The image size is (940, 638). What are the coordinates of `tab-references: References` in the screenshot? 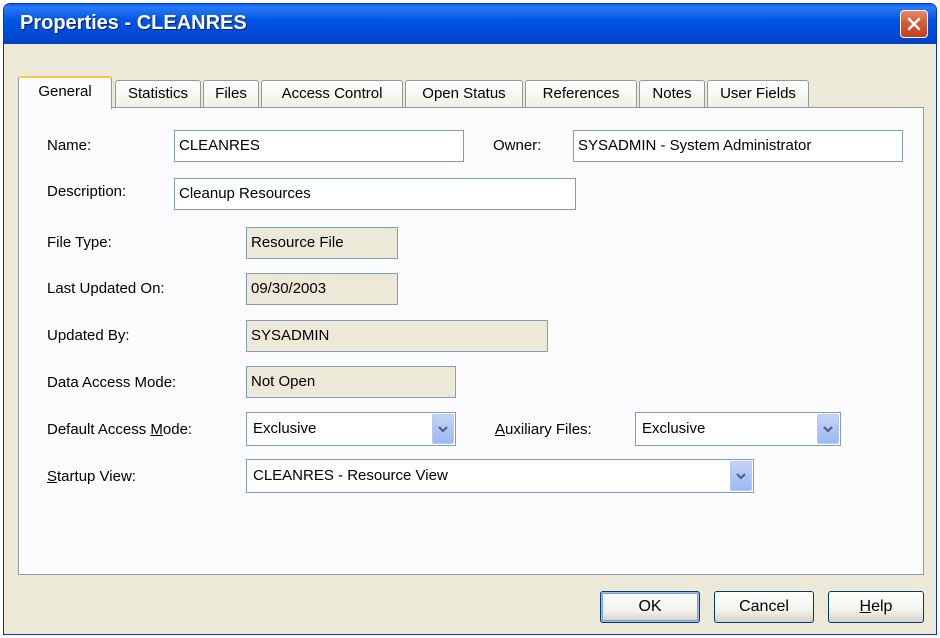 It's located at (581, 94).